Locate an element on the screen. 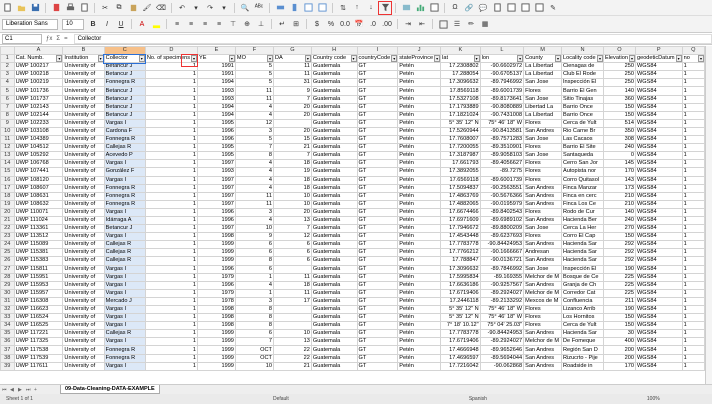 The width and height of the screenshot is (712, 404). cell: Vargas I is located at coordinates (124, 309).